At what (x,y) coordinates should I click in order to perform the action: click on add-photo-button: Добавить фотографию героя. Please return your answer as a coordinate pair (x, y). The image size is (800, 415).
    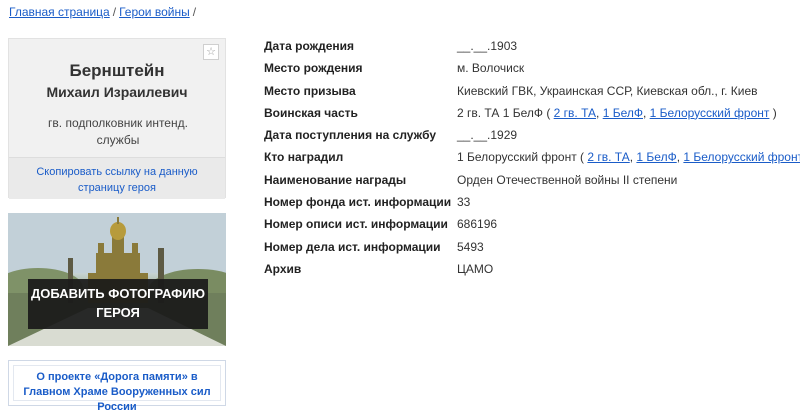
    Looking at the image, I should click on (118, 304).